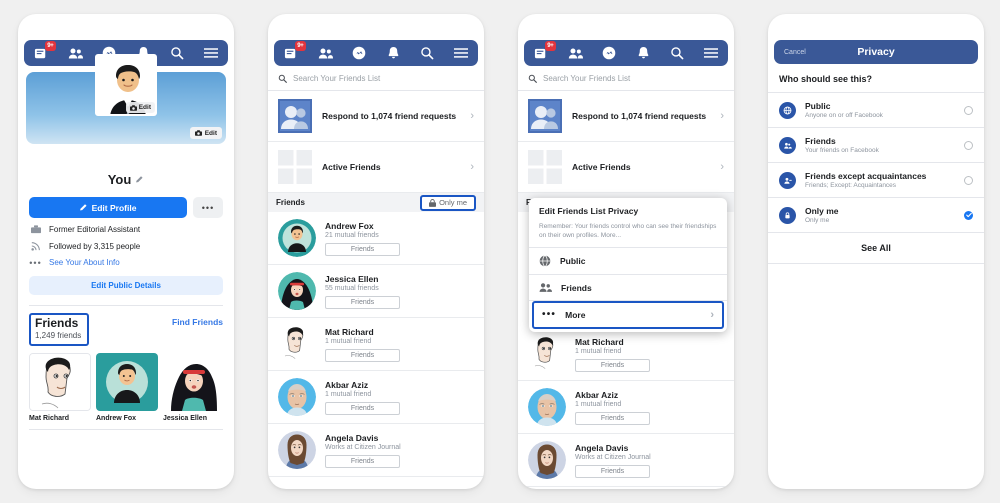  What do you see at coordinates (628, 261) in the screenshot?
I see `popup-option-public: Public` at bounding box center [628, 261].